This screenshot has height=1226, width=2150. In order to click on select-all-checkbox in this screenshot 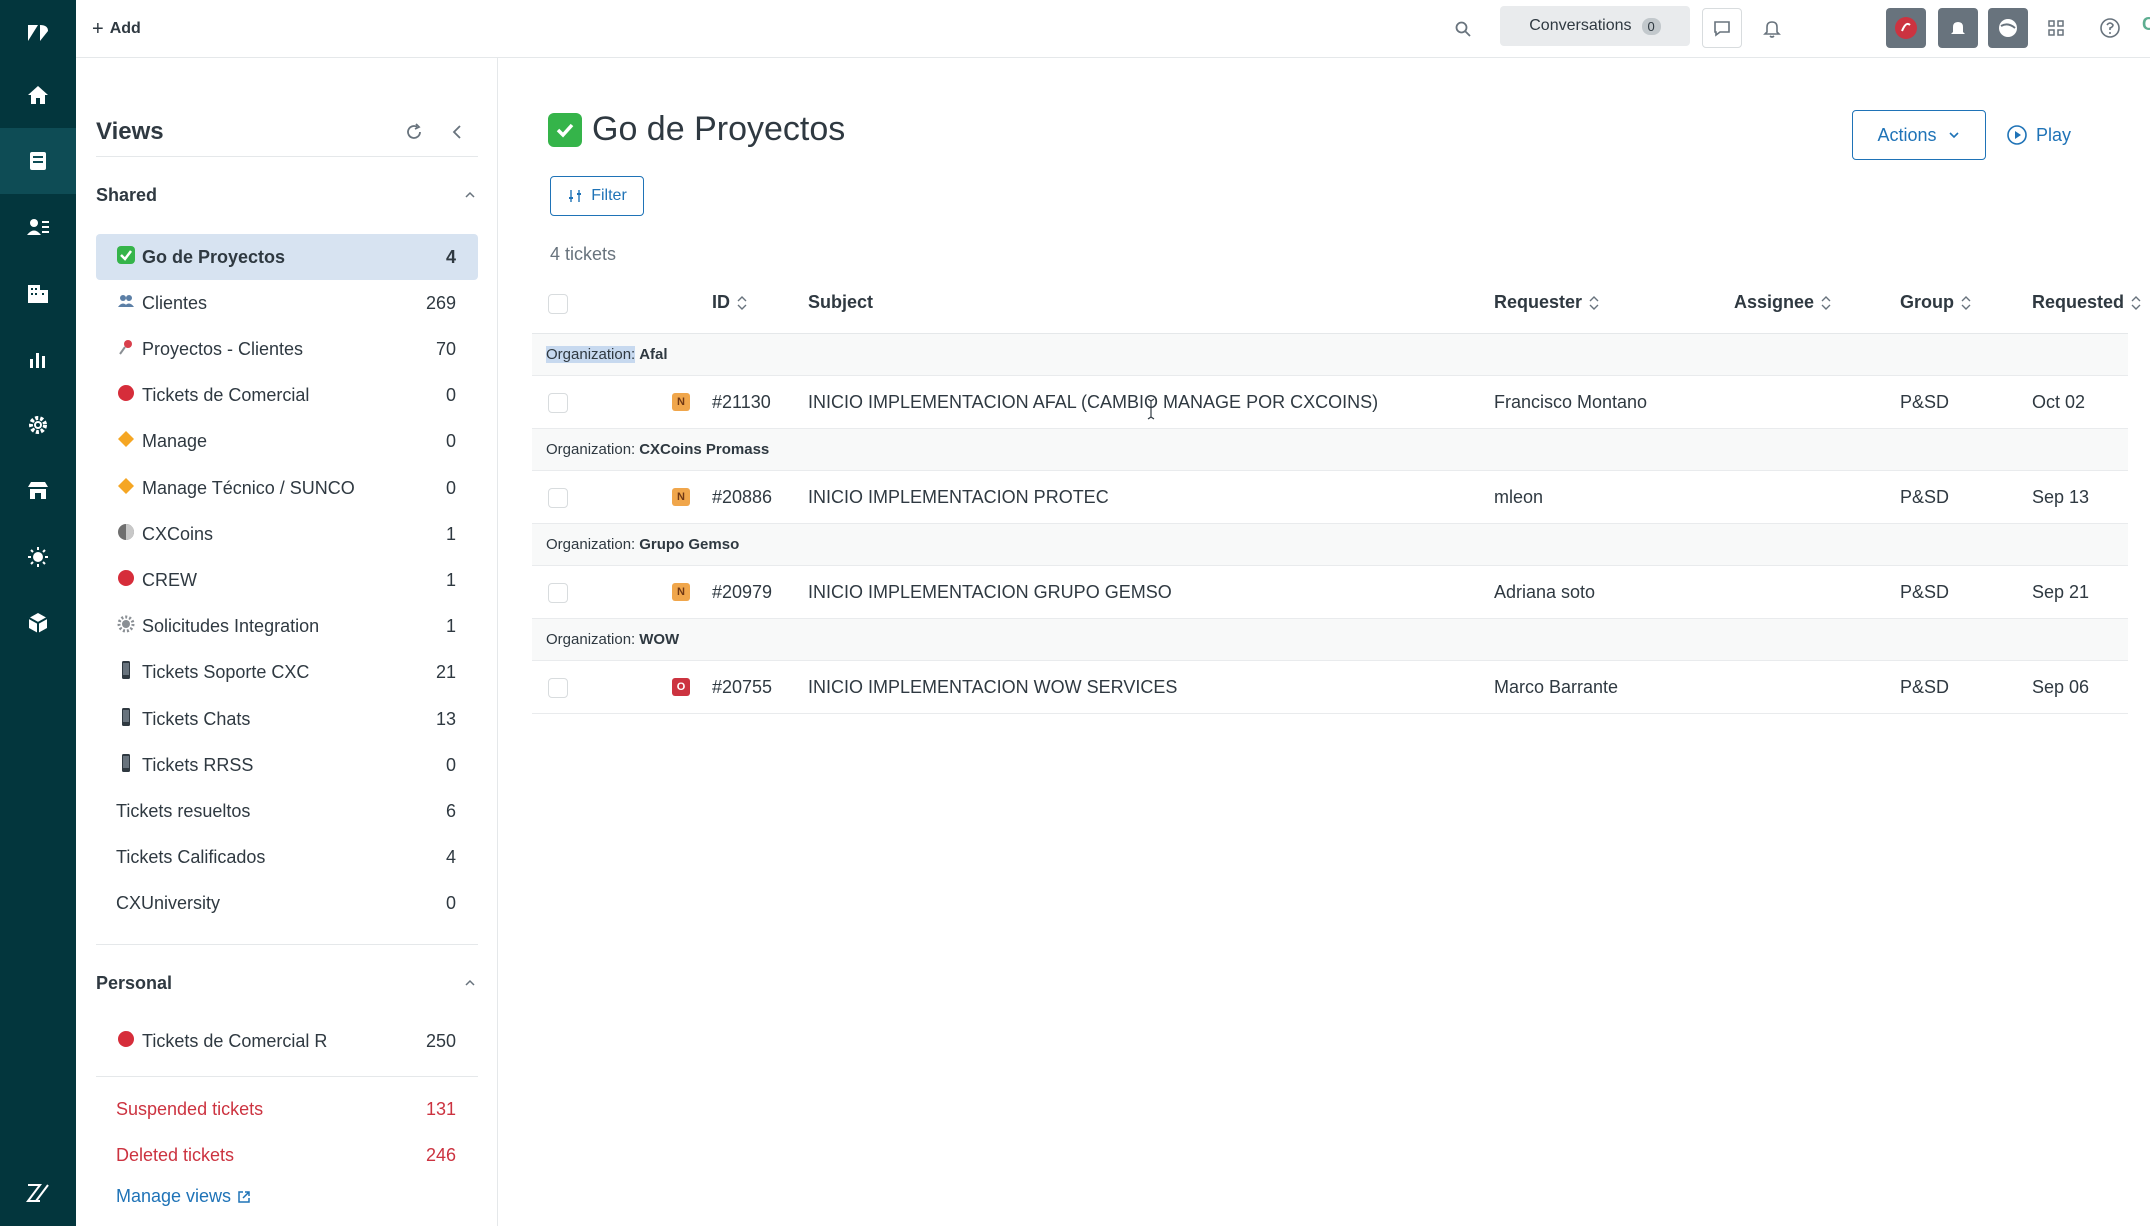, I will do `click(558, 304)`.